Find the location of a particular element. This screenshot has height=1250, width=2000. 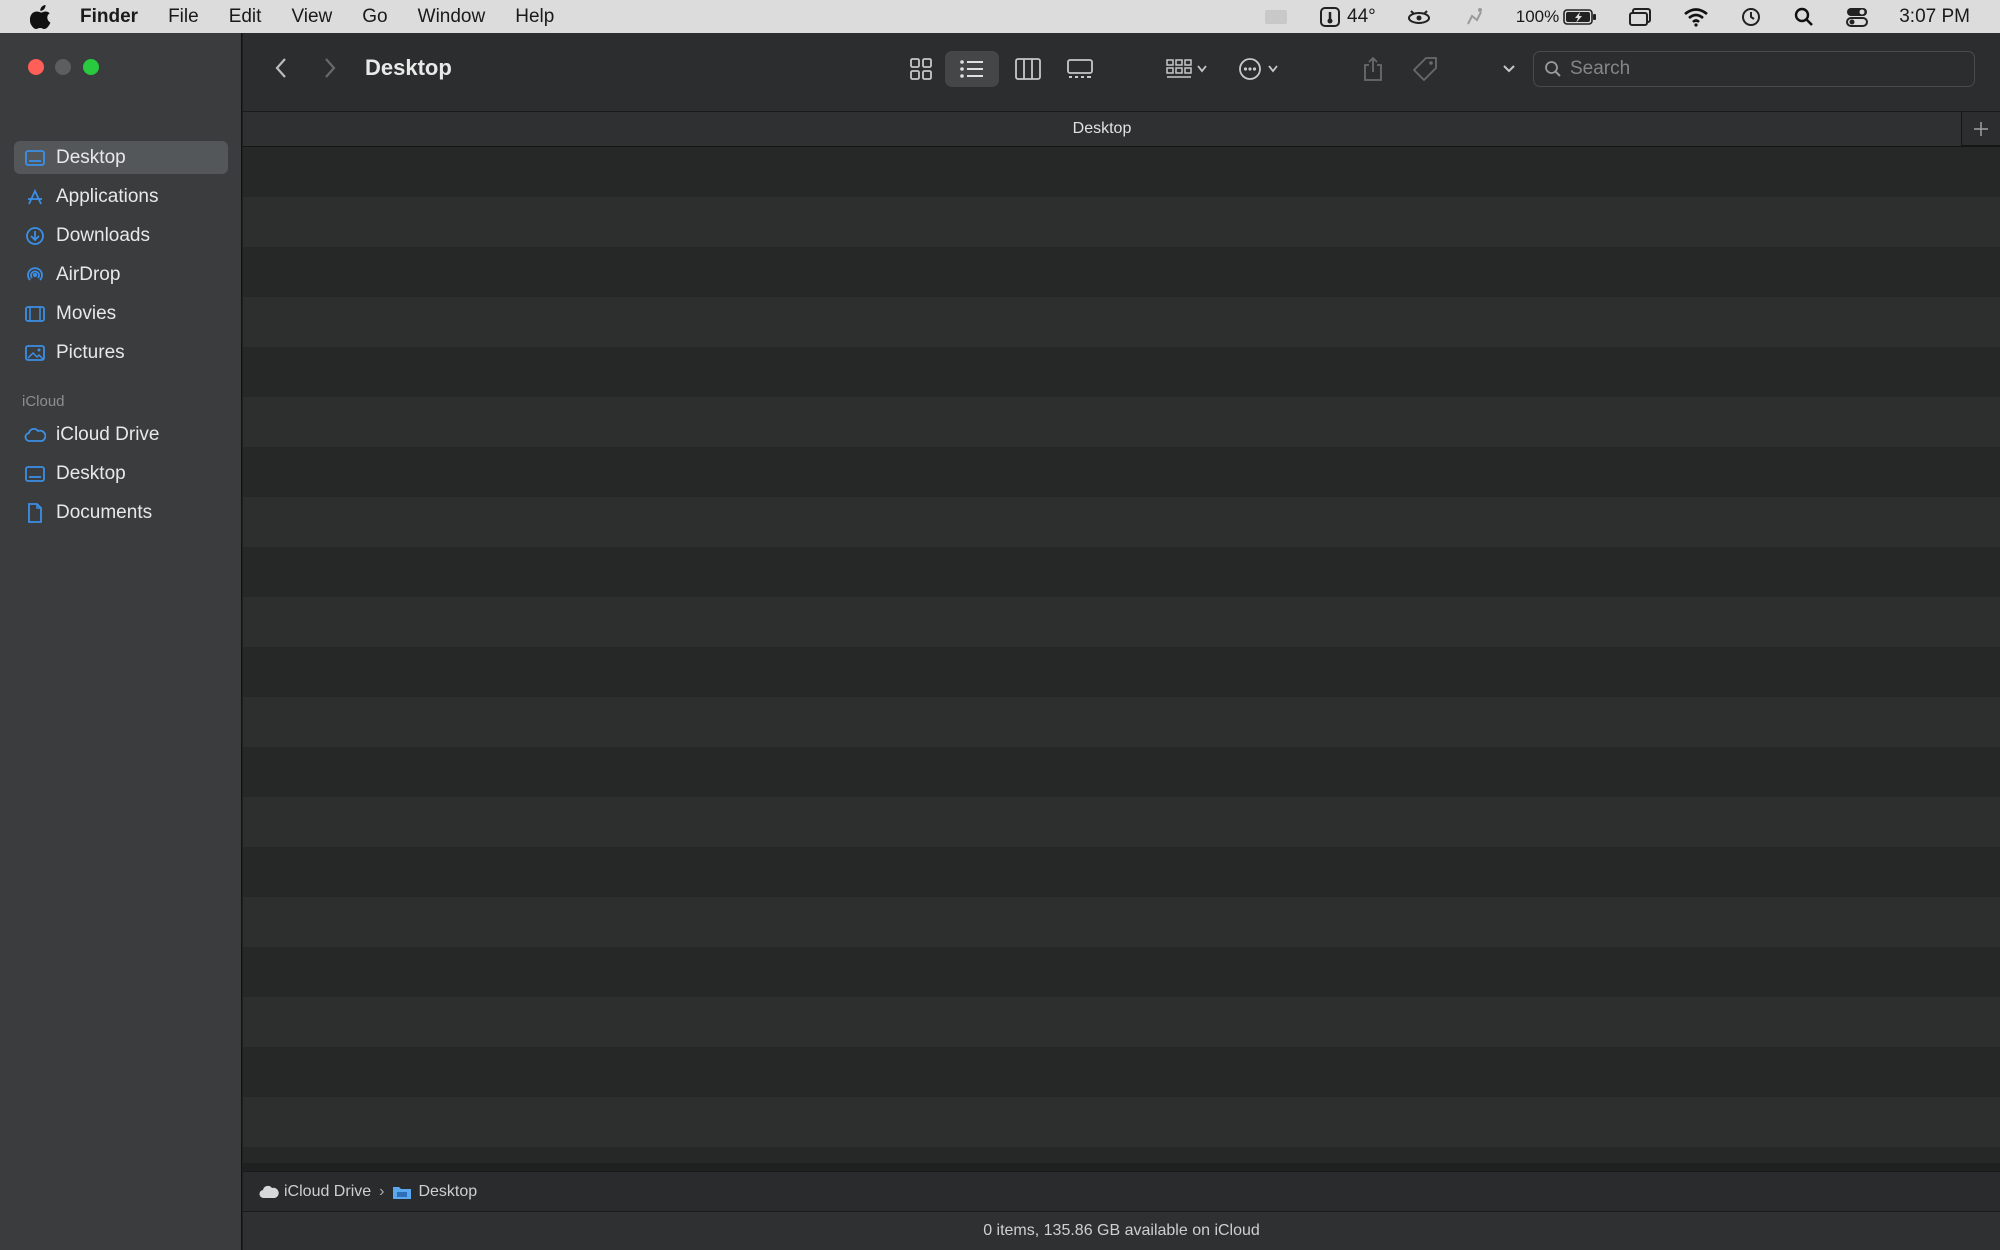

sidebar-item-desktop: Desktop is located at coordinates (121, 157).